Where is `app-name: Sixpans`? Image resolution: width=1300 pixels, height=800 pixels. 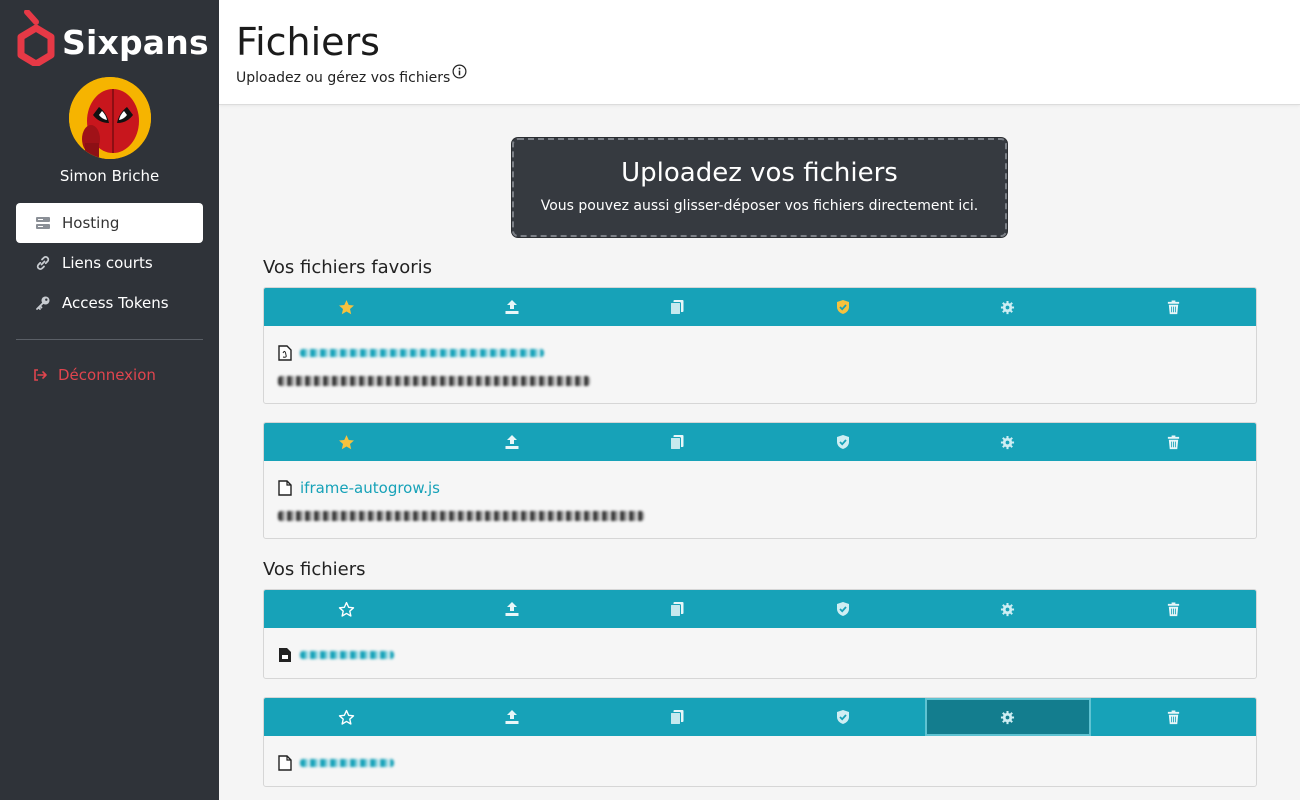 app-name: Sixpans is located at coordinates (135, 42).